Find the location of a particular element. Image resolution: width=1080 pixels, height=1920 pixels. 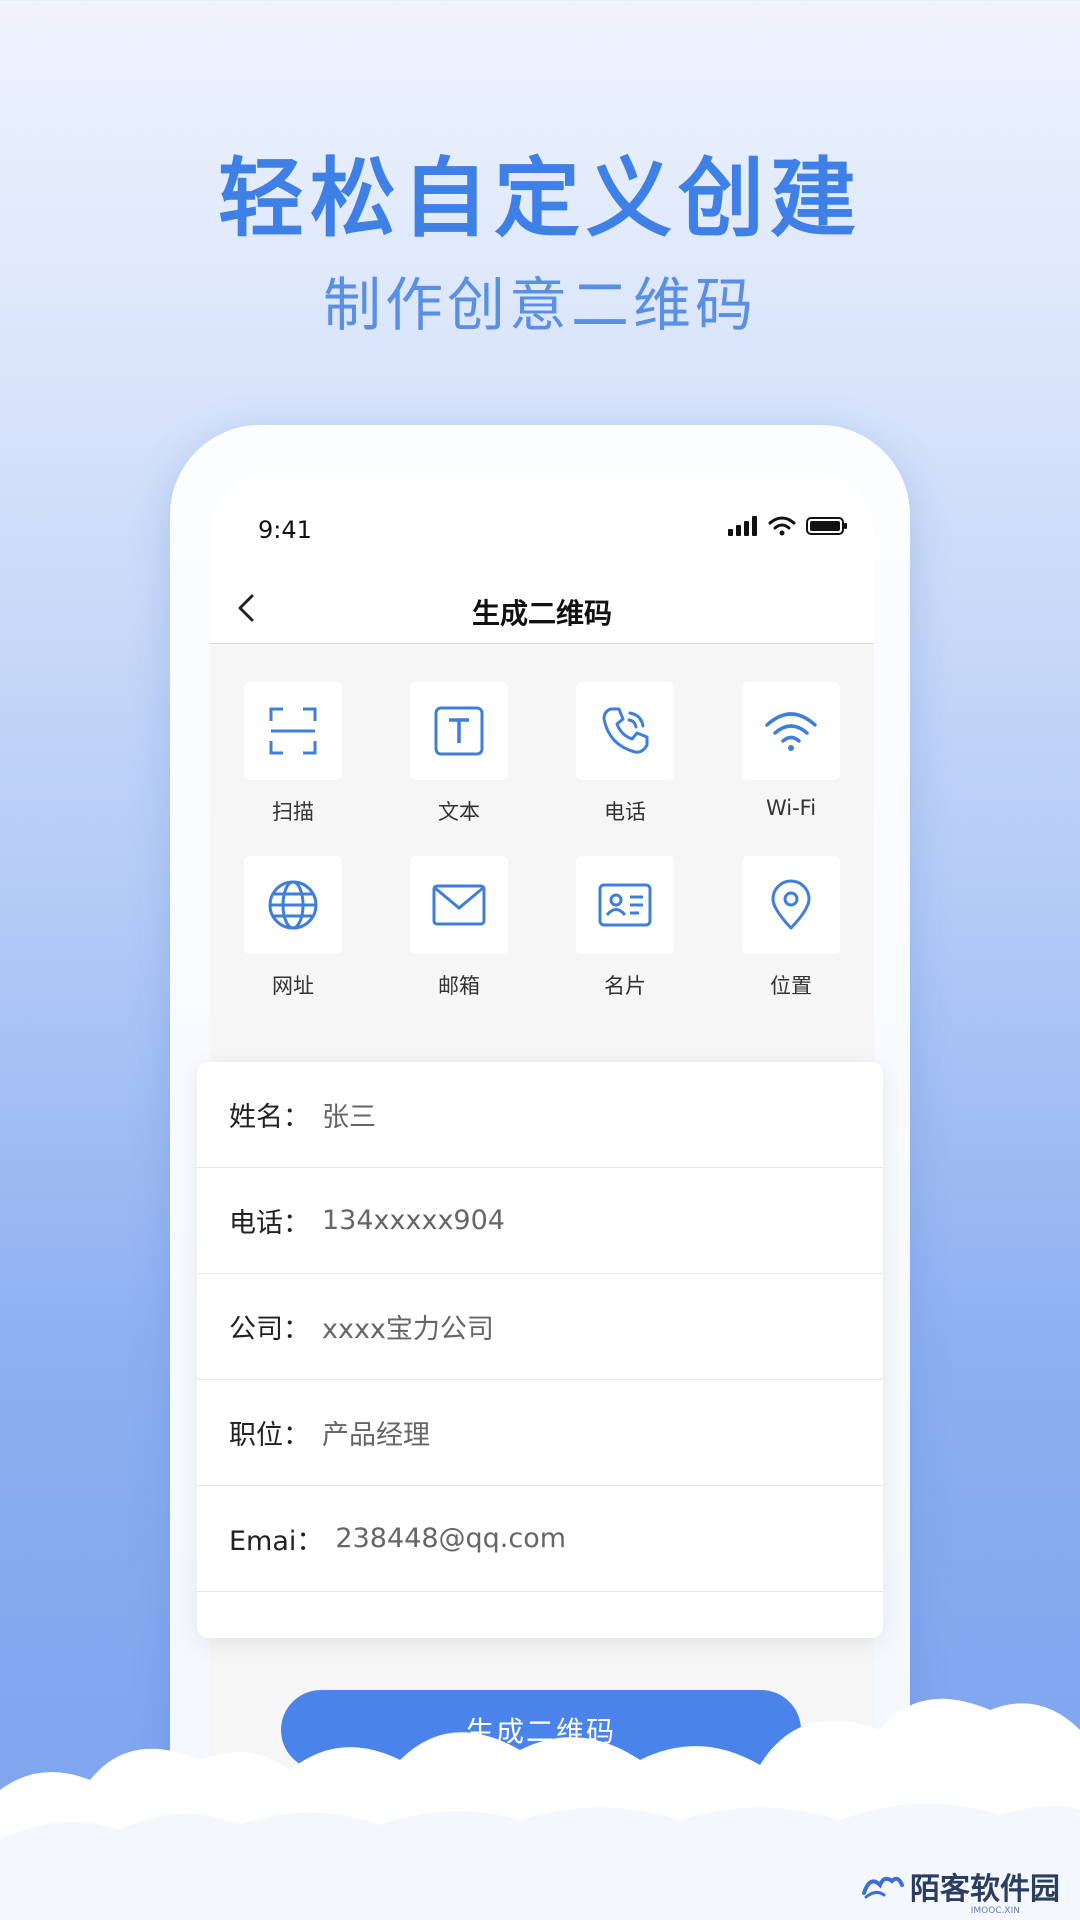

grid-item-url: 网址 is located at coordinates (293, 928).